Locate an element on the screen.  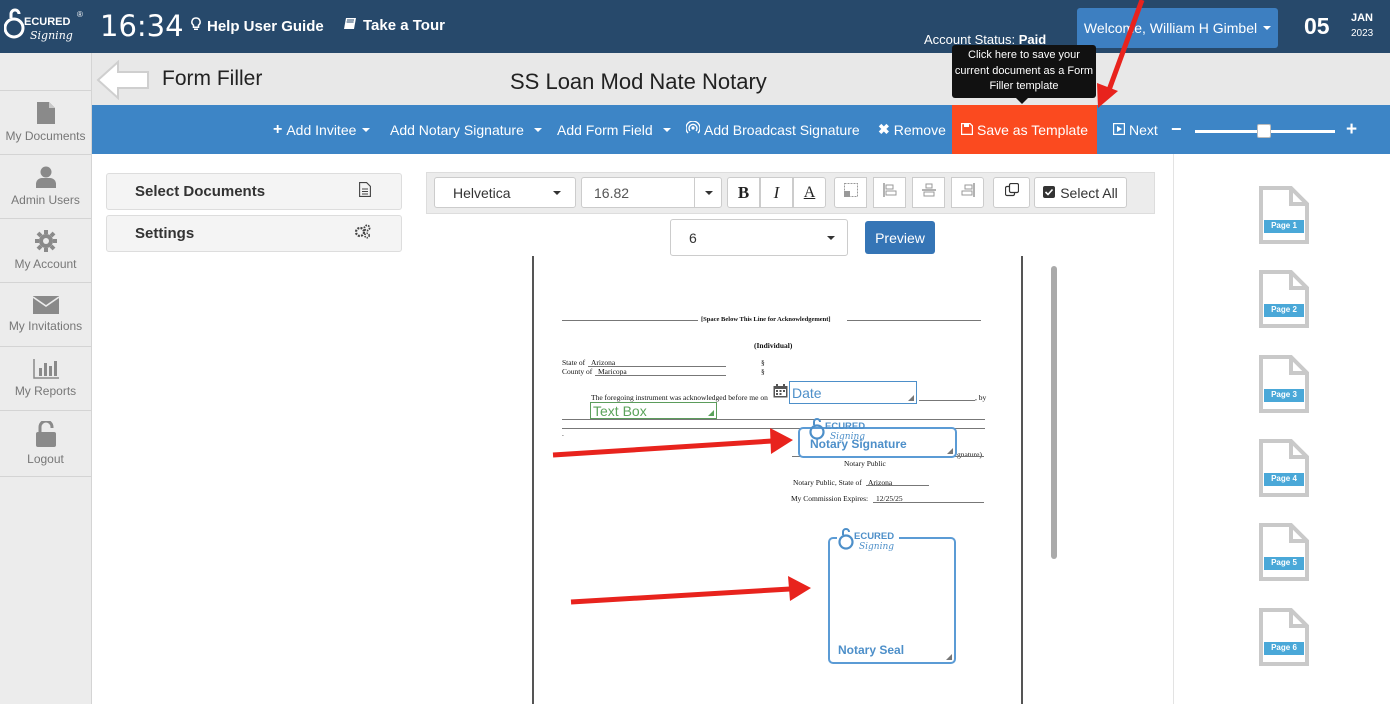
document-icon is located at coordinates (45, 113).